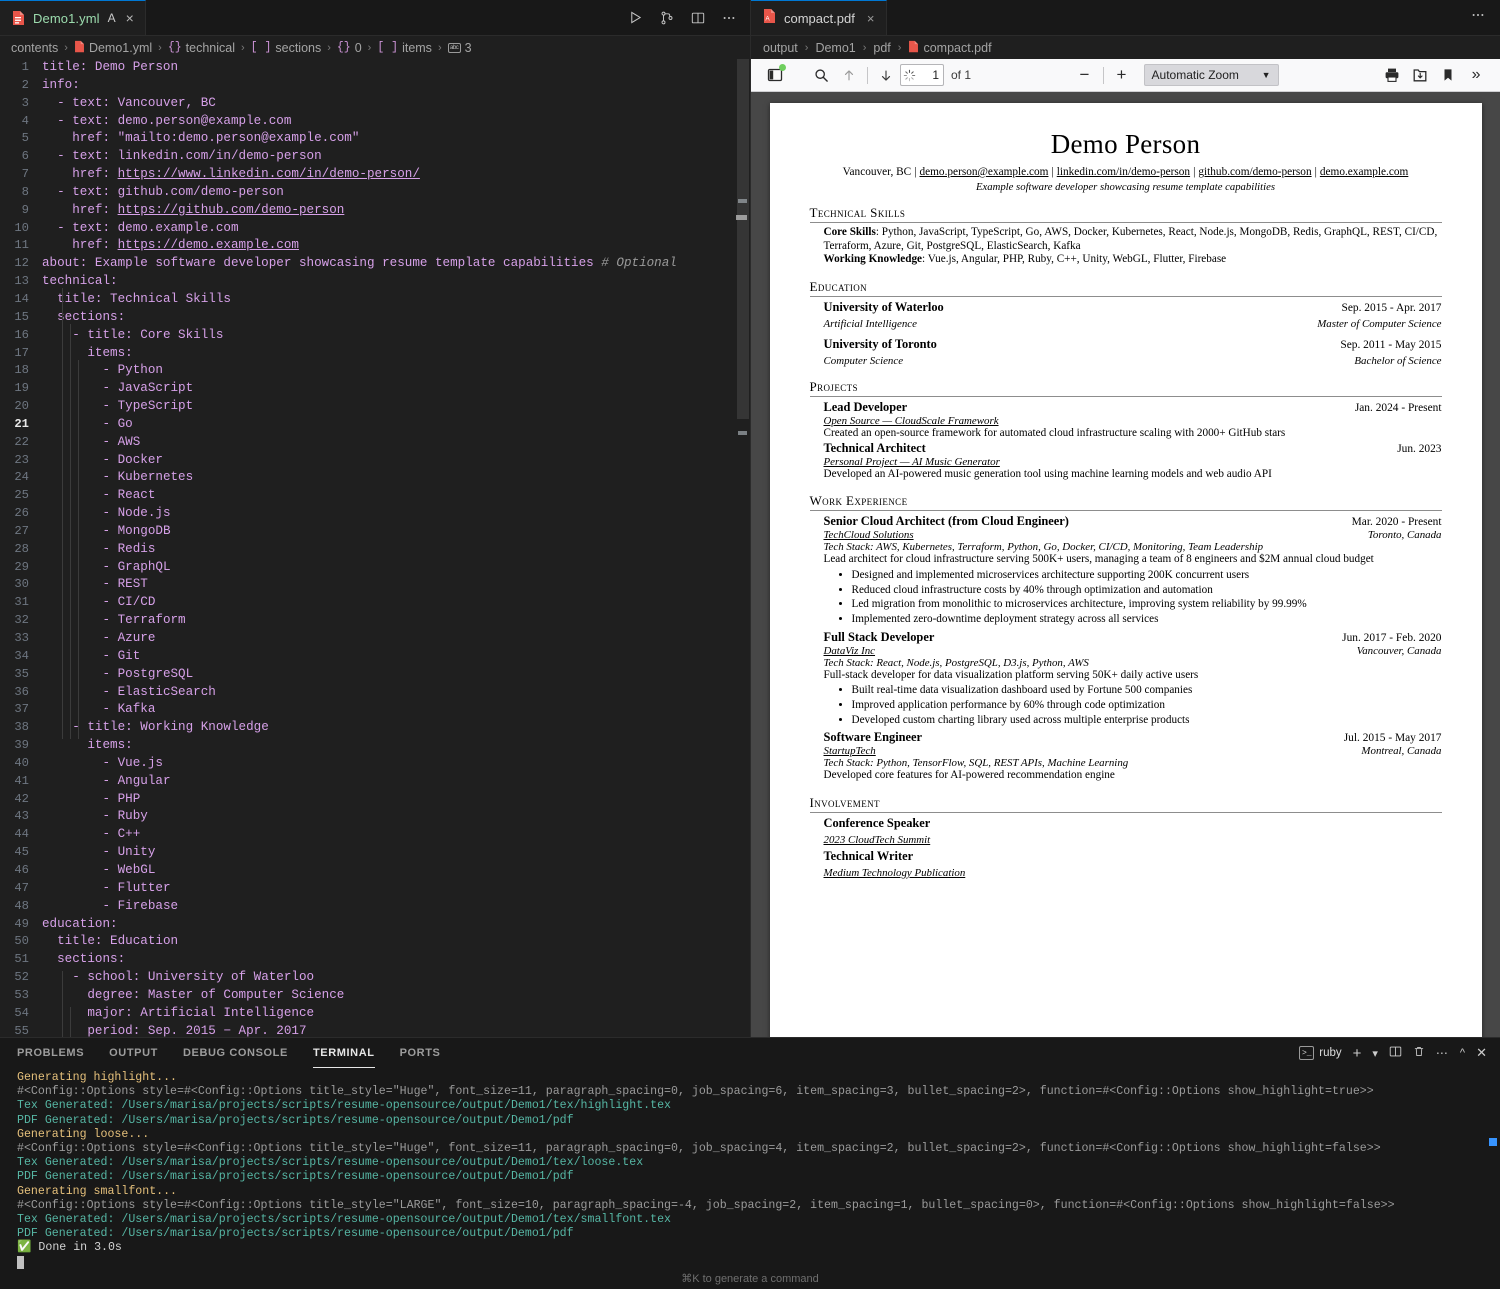 This screenshot has height=1289, width=1500. I want to click on line-content: - Kubernetes, so click(396, 478).